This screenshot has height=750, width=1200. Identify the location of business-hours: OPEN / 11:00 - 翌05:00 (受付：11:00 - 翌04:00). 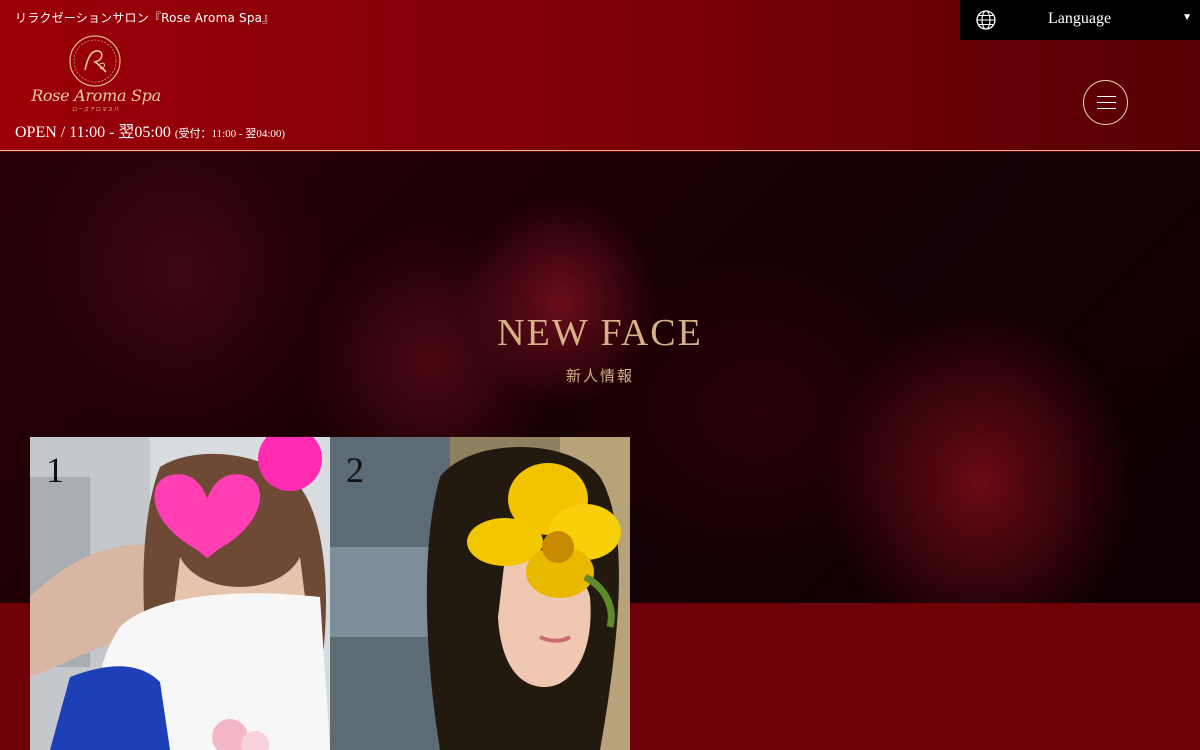
(150, 130).